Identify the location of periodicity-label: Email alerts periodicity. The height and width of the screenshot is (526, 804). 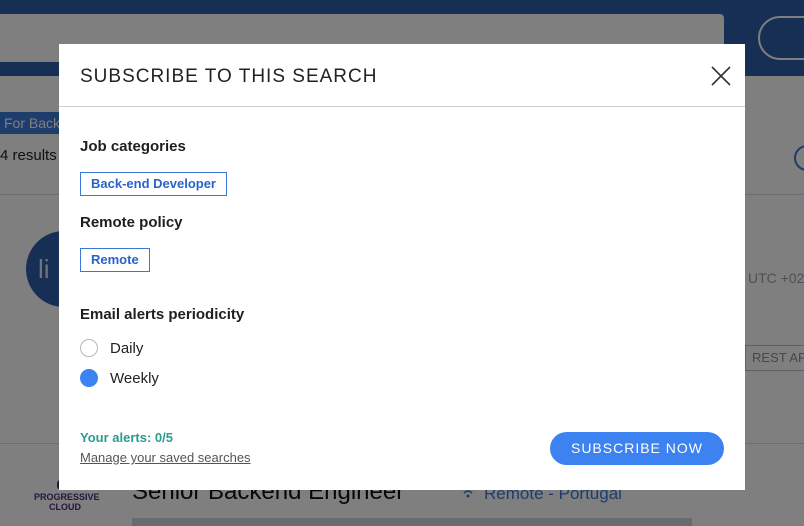
(162, 314).